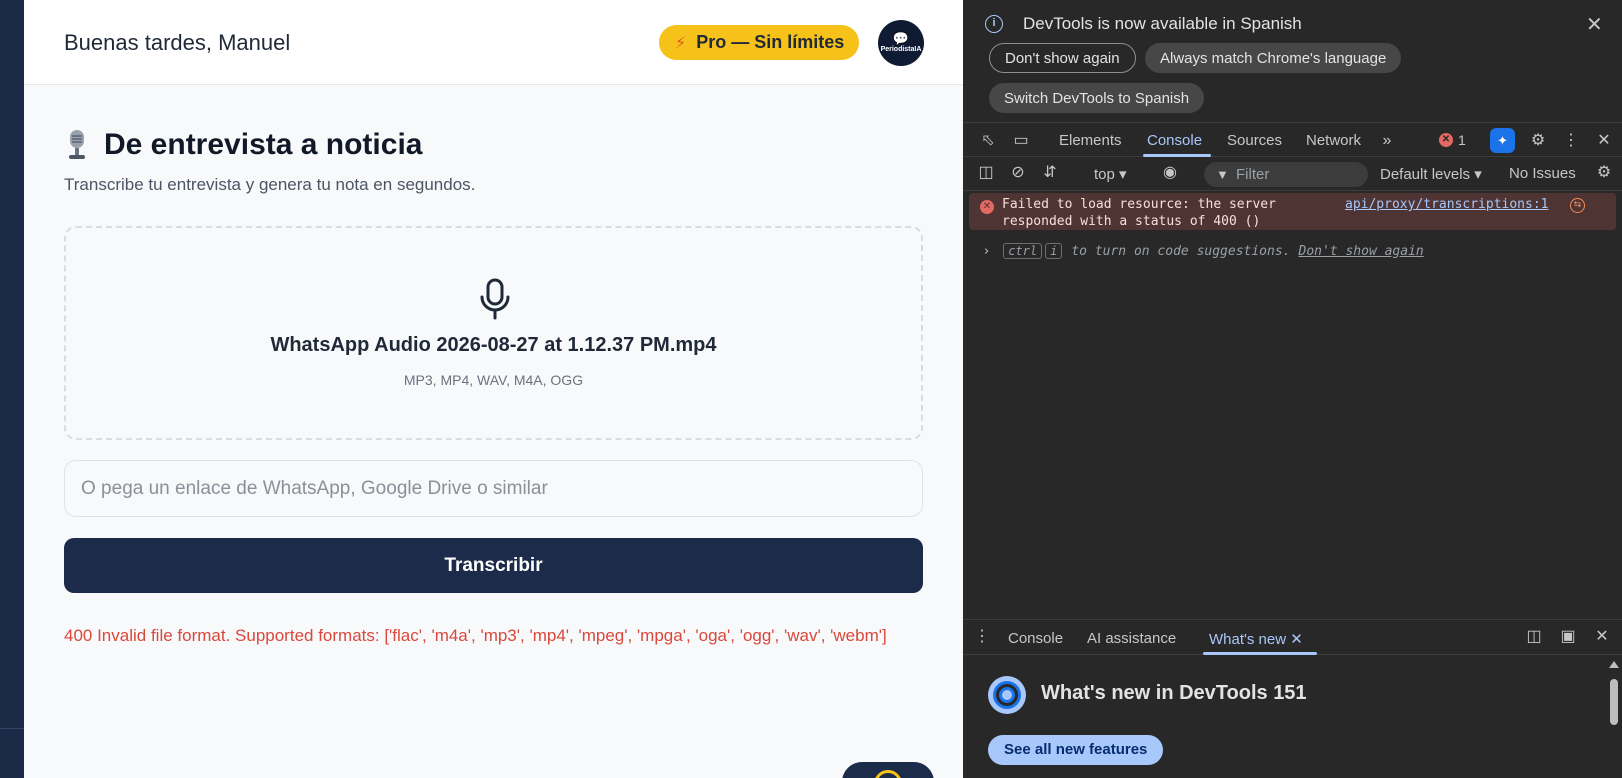 The width and height of the screenshot is (1622, 778). I want to click on minimize-drawer-icon: ▣, so click(1568, 637).